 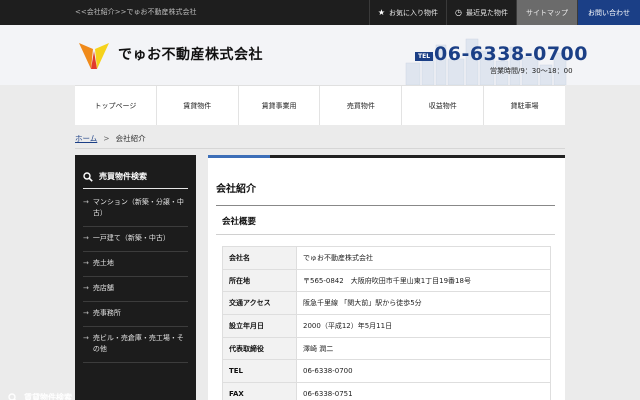 What do you see at coordinates (123, 176) in the screenshot?
I see `sidebar-heading-label: 売買物件検索` at bounding box center [123, 176].